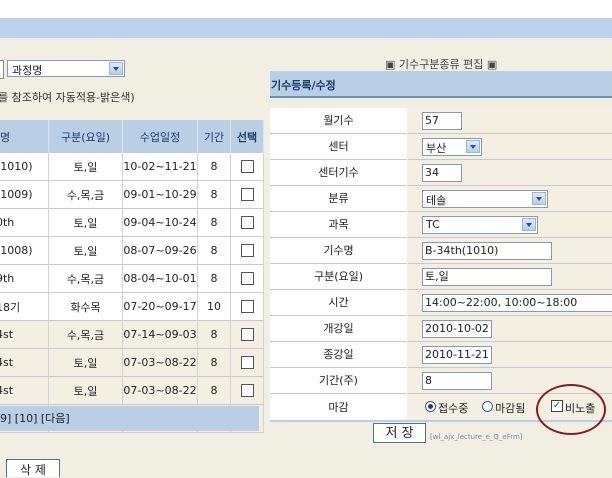 This screenshot has height=478, width=612. Describe the element at coordinates (24, 222) in the screenshot. I see `cell-name: 0th` at that location.